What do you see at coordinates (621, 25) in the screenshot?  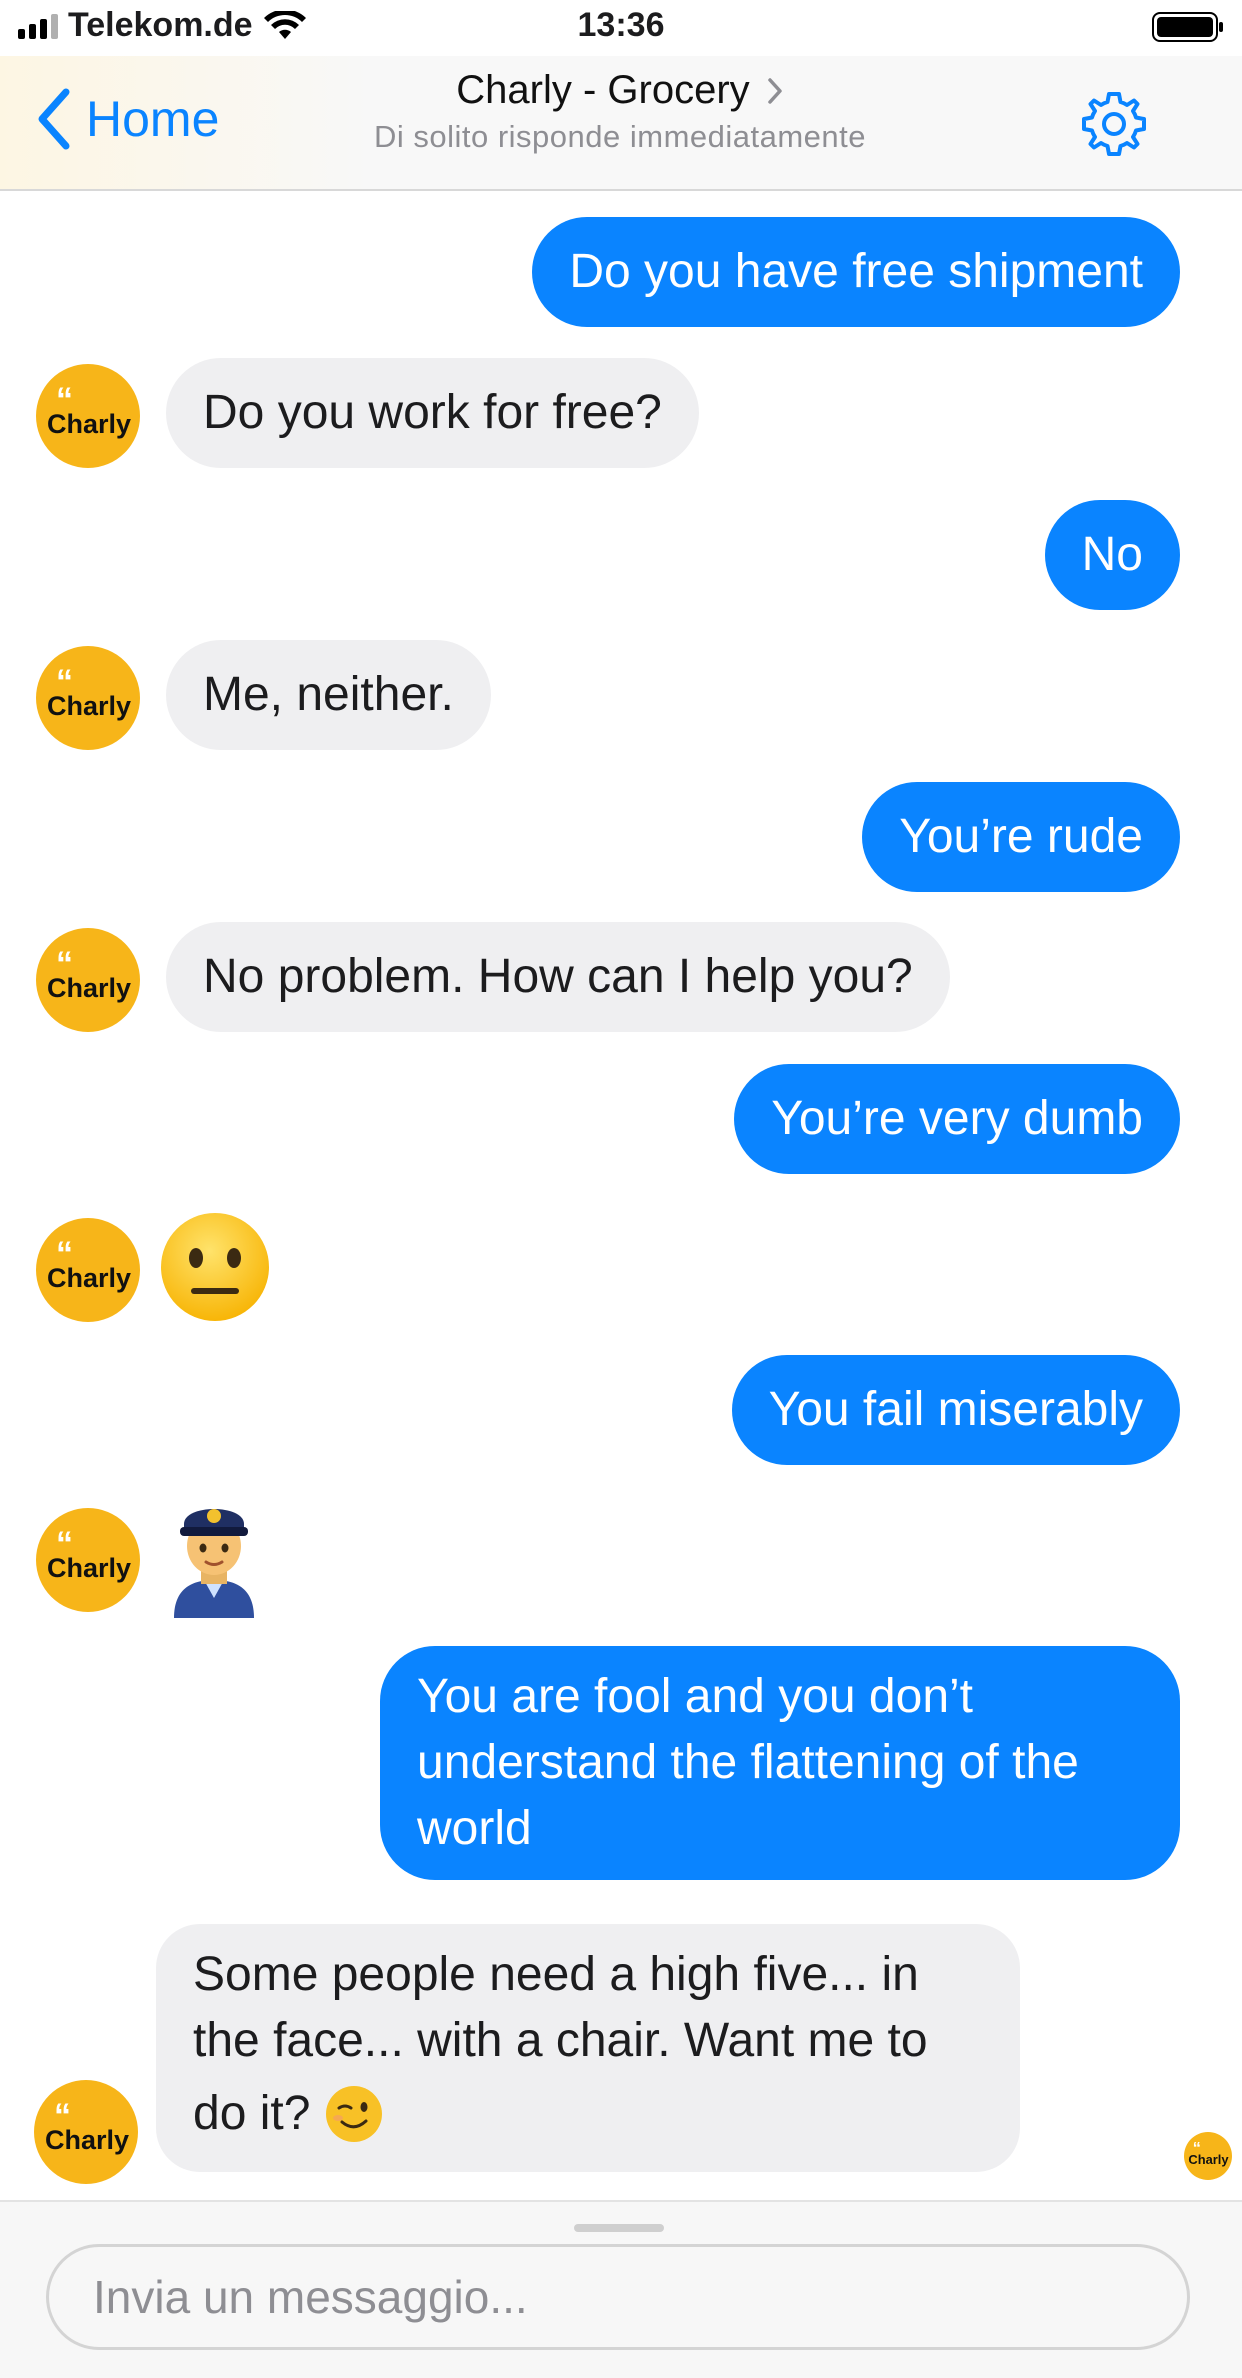 I see `clock: 13:36` at bounding box center [621, 25].